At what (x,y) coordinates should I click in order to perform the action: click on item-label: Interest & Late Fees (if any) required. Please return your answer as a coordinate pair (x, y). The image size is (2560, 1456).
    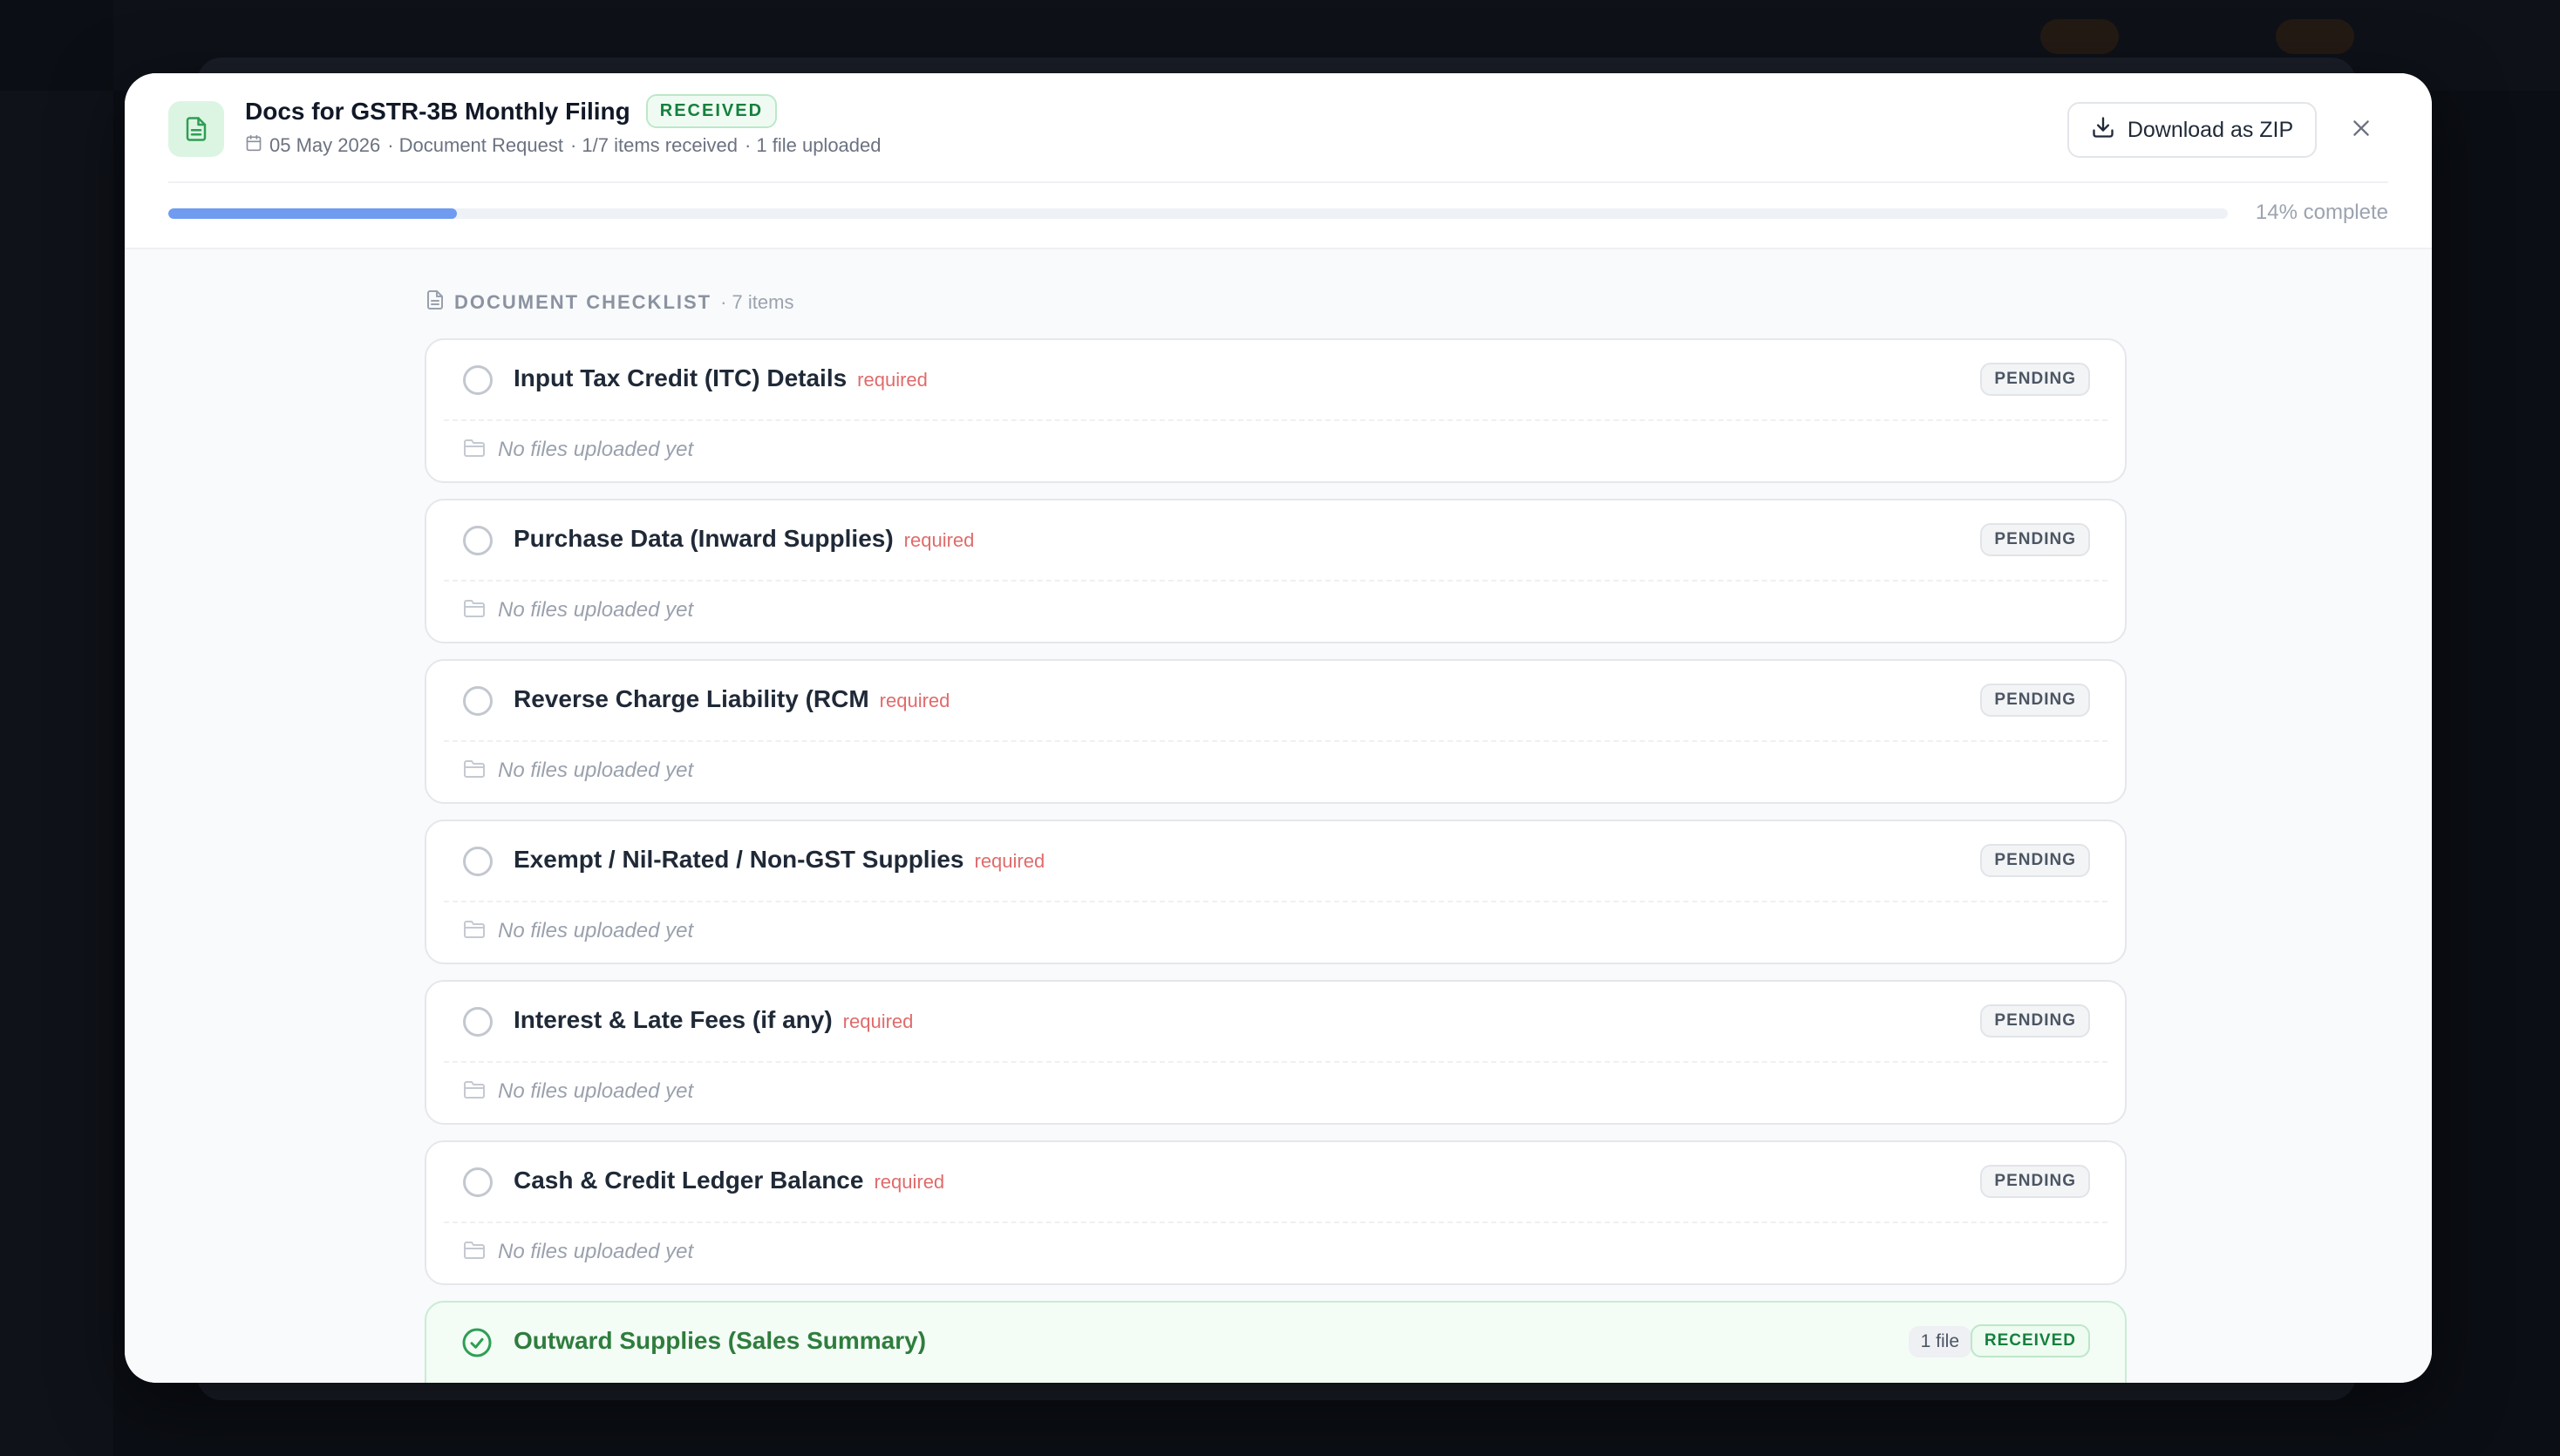
    Looking at the image, I should click on (713, 1020).